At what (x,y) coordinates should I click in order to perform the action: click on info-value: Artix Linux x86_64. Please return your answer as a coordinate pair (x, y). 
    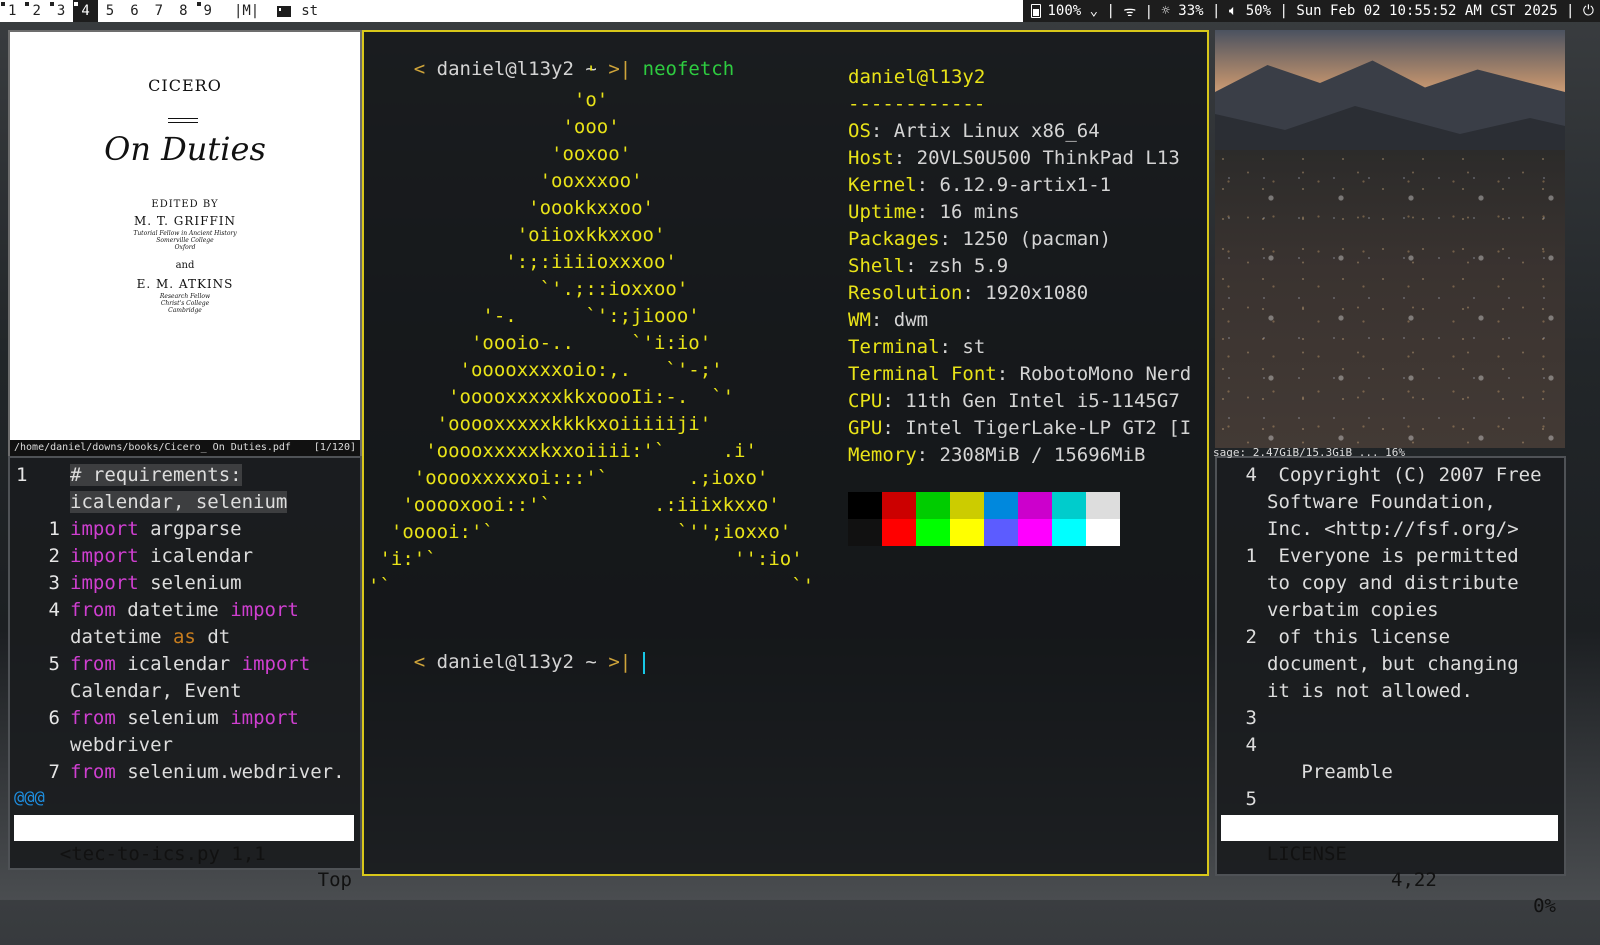
    Looking at the image, I should click on (996, 131).